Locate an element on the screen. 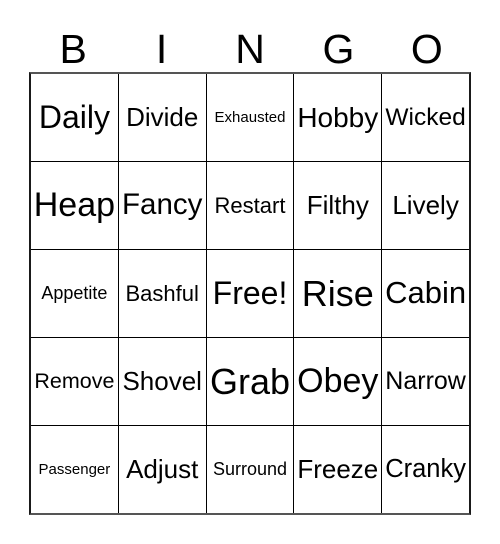 This screenshot has width=500, height=544. bingo-cell-label: Adjust is located at coordinates (162, 468).